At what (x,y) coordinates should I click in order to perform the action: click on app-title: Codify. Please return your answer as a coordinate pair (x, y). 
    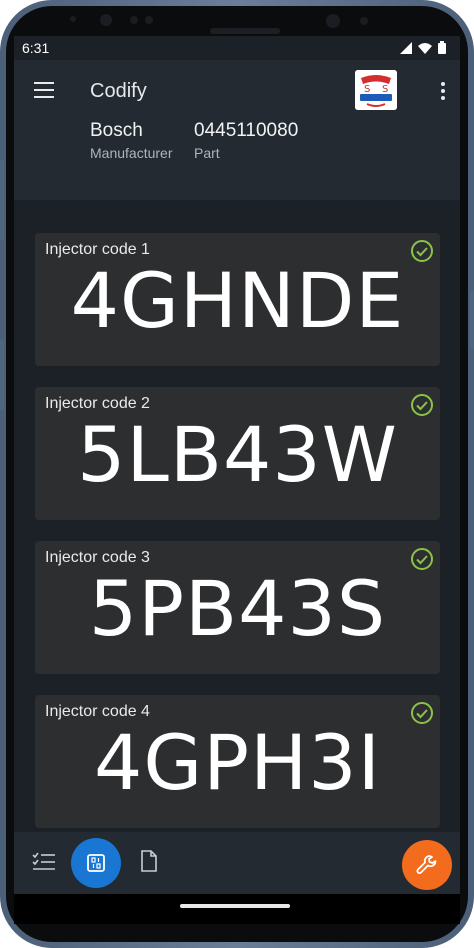
    Looking at the image, I should click on (118, 91).